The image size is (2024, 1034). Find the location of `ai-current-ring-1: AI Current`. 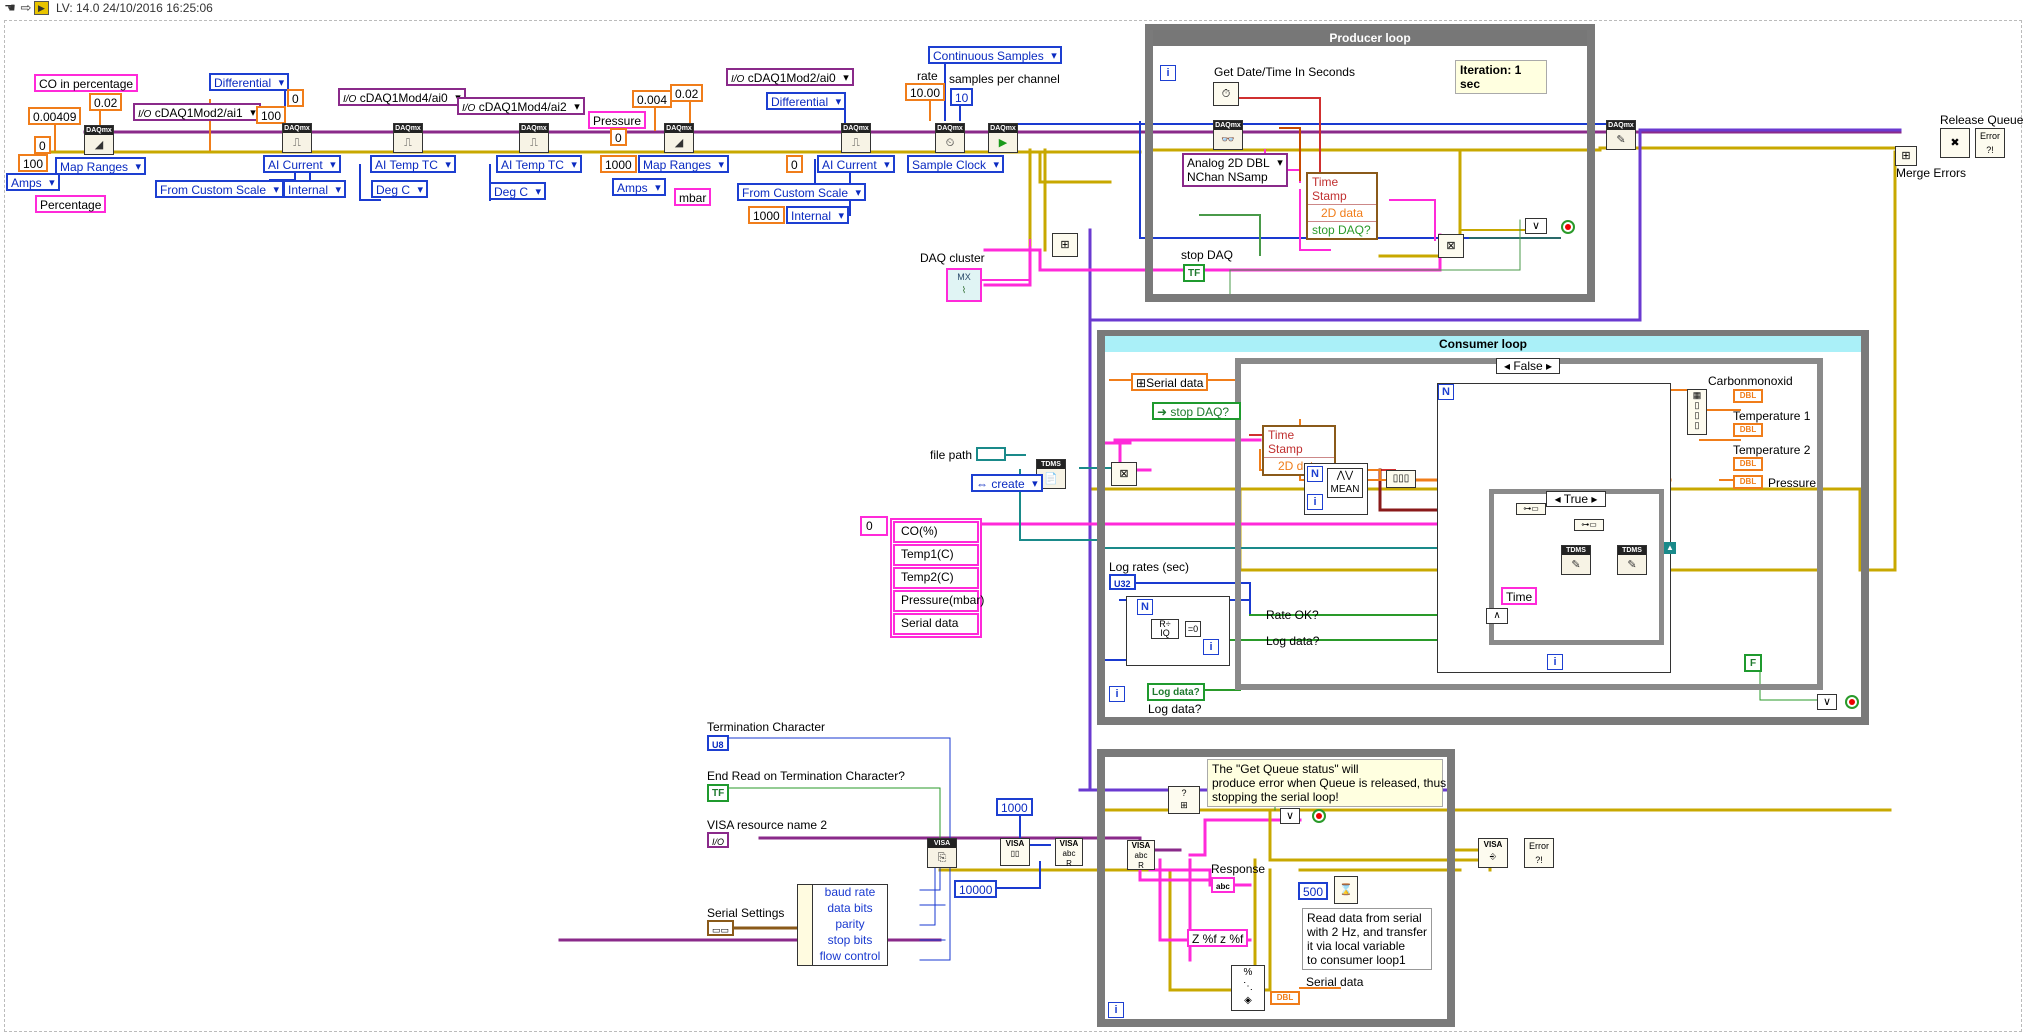

ai-current-ring-1: AI Current is located at coordinates (302, 164).